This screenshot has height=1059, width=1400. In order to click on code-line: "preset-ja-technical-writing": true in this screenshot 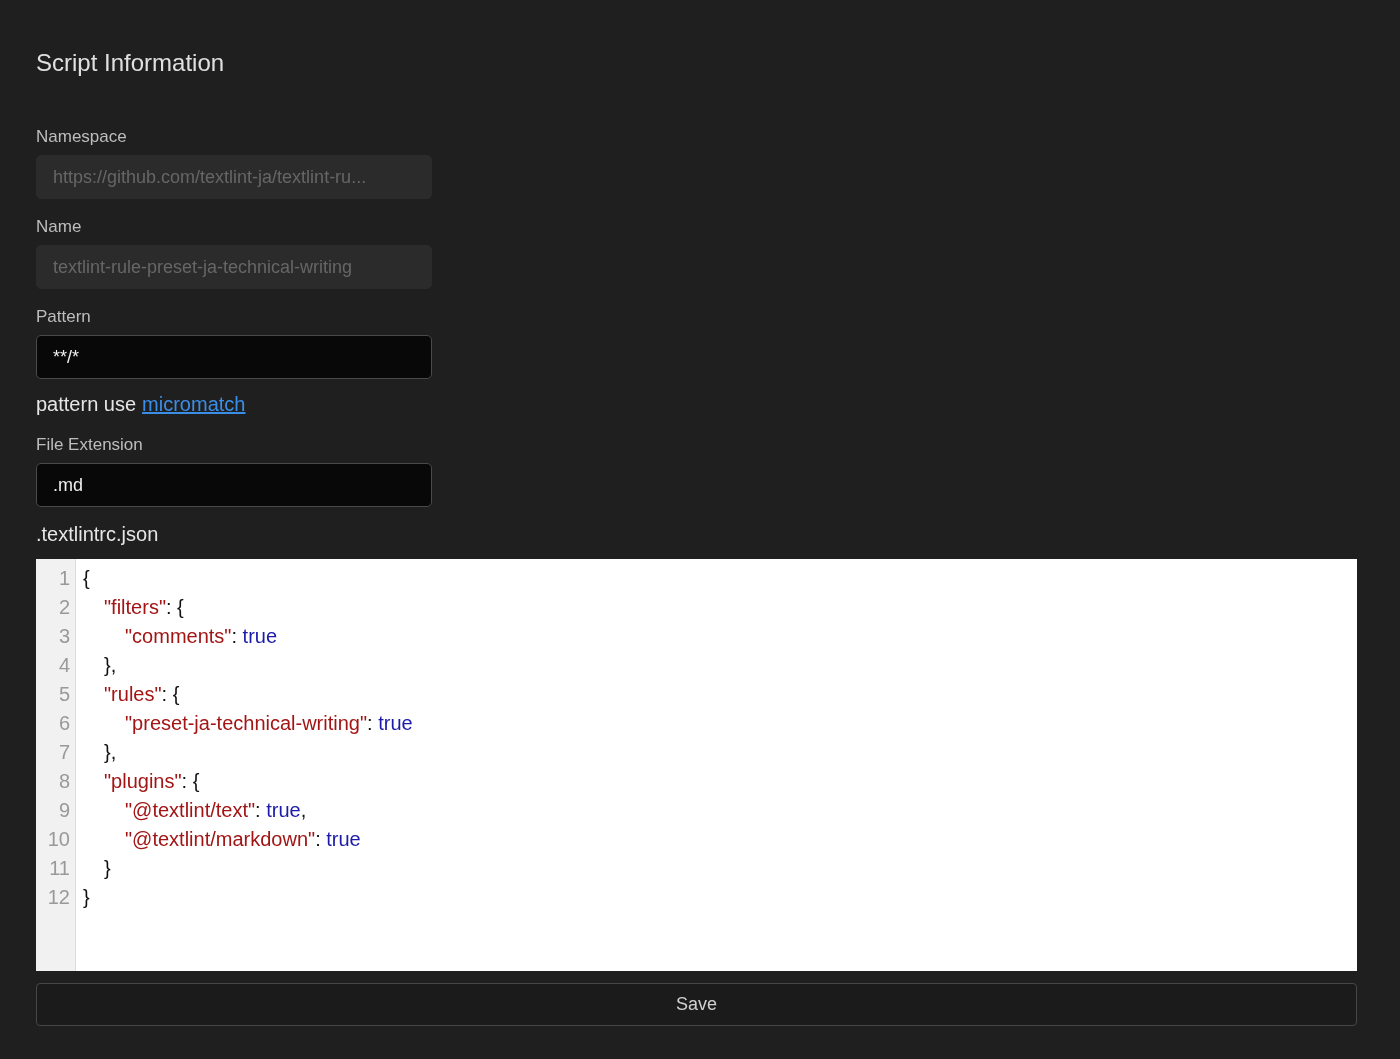, I will do `click(268, 723)`.